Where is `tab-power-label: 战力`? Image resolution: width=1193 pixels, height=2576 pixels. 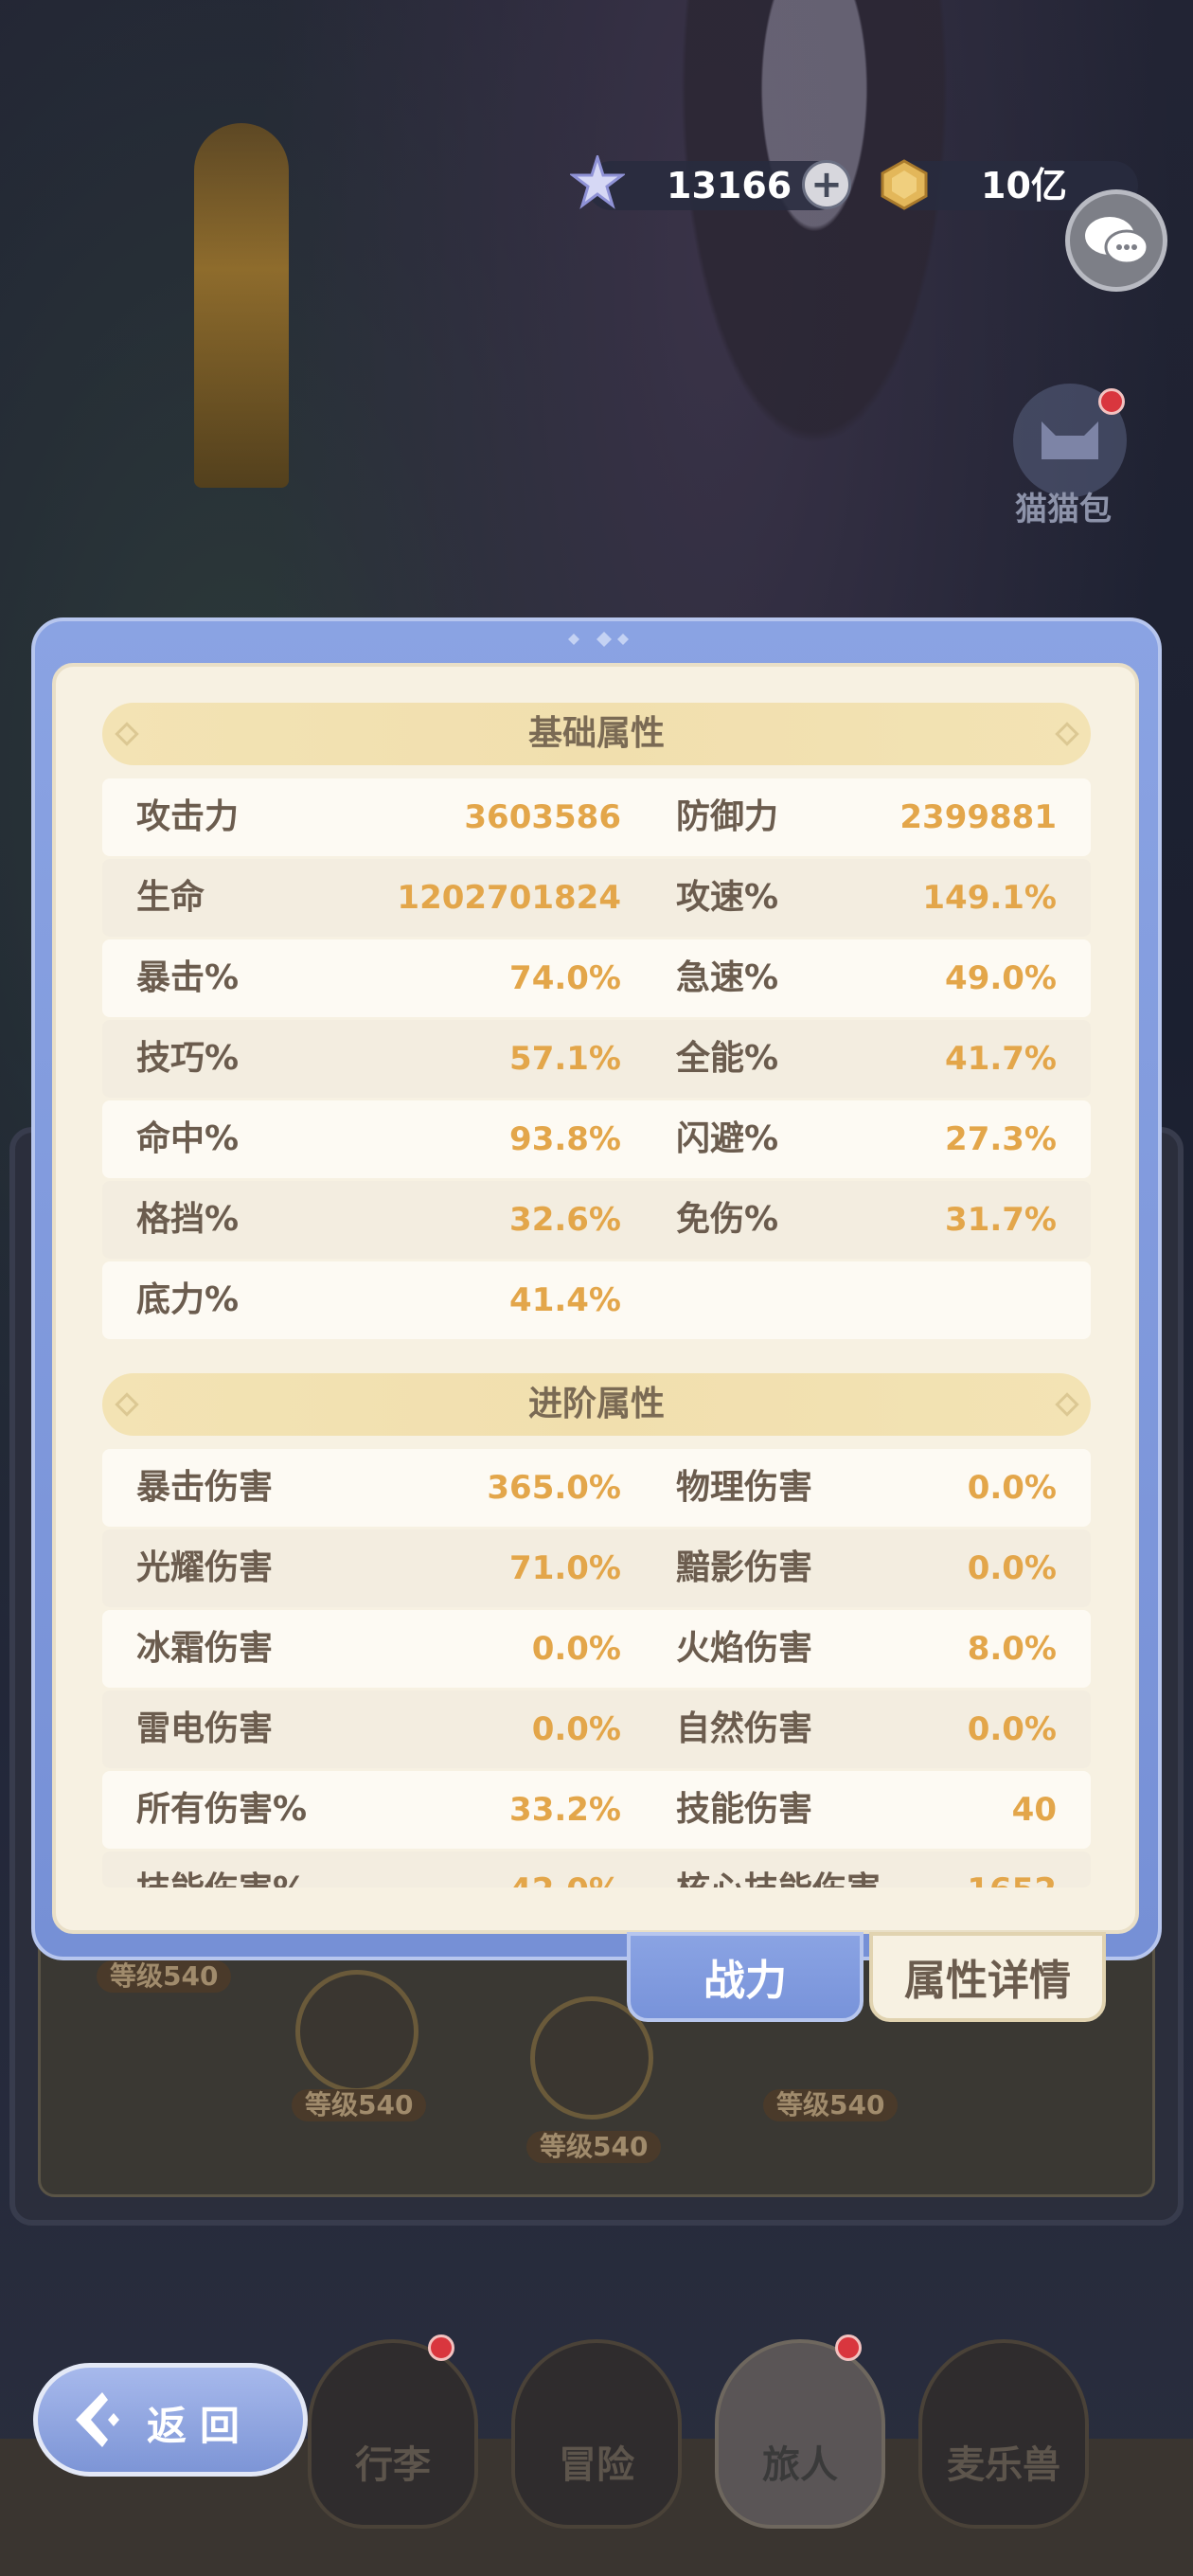 tab-power-label: 战力 is located at coordinates (745, 1981).